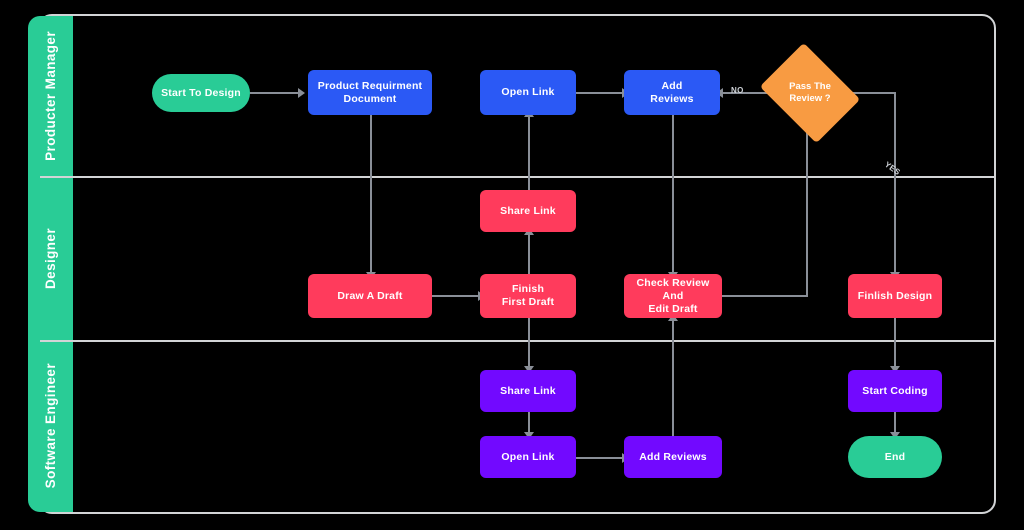  I want to click on connector-decision-no-to-add-reviews, so click(746, 93).